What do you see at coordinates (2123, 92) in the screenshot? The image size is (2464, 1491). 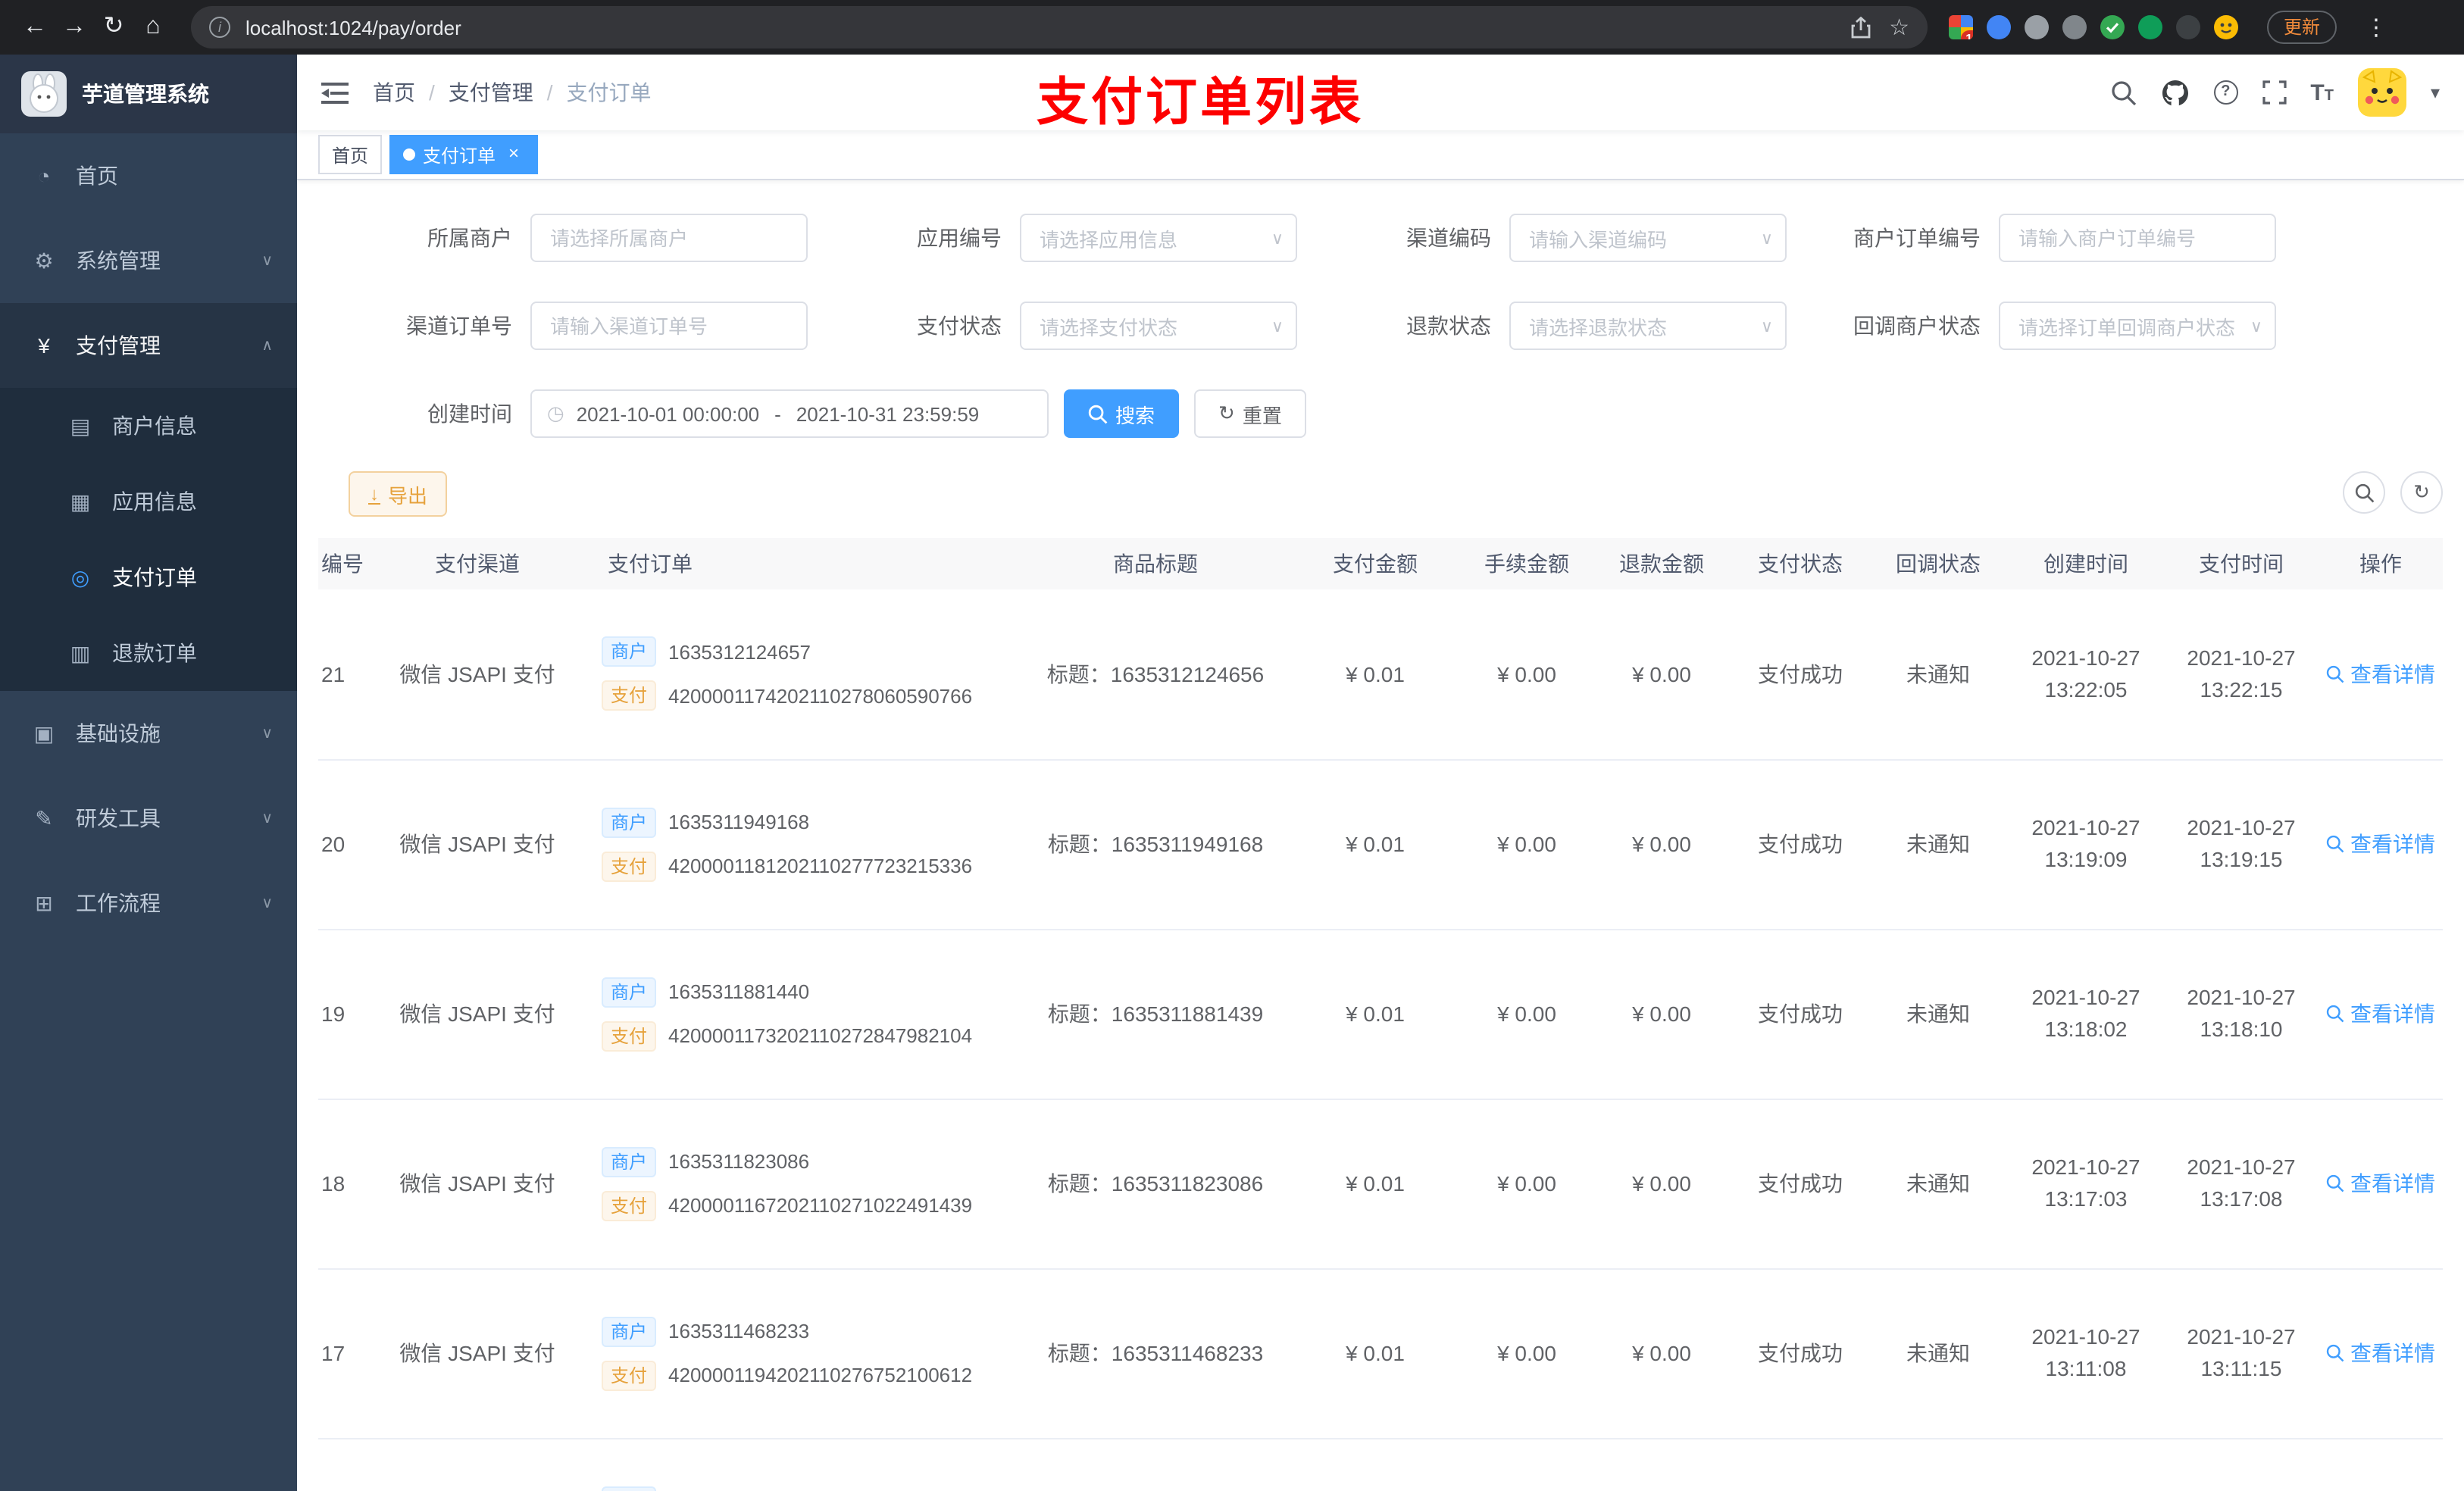 I see `search-icon` at bounding box center [2123, 92].